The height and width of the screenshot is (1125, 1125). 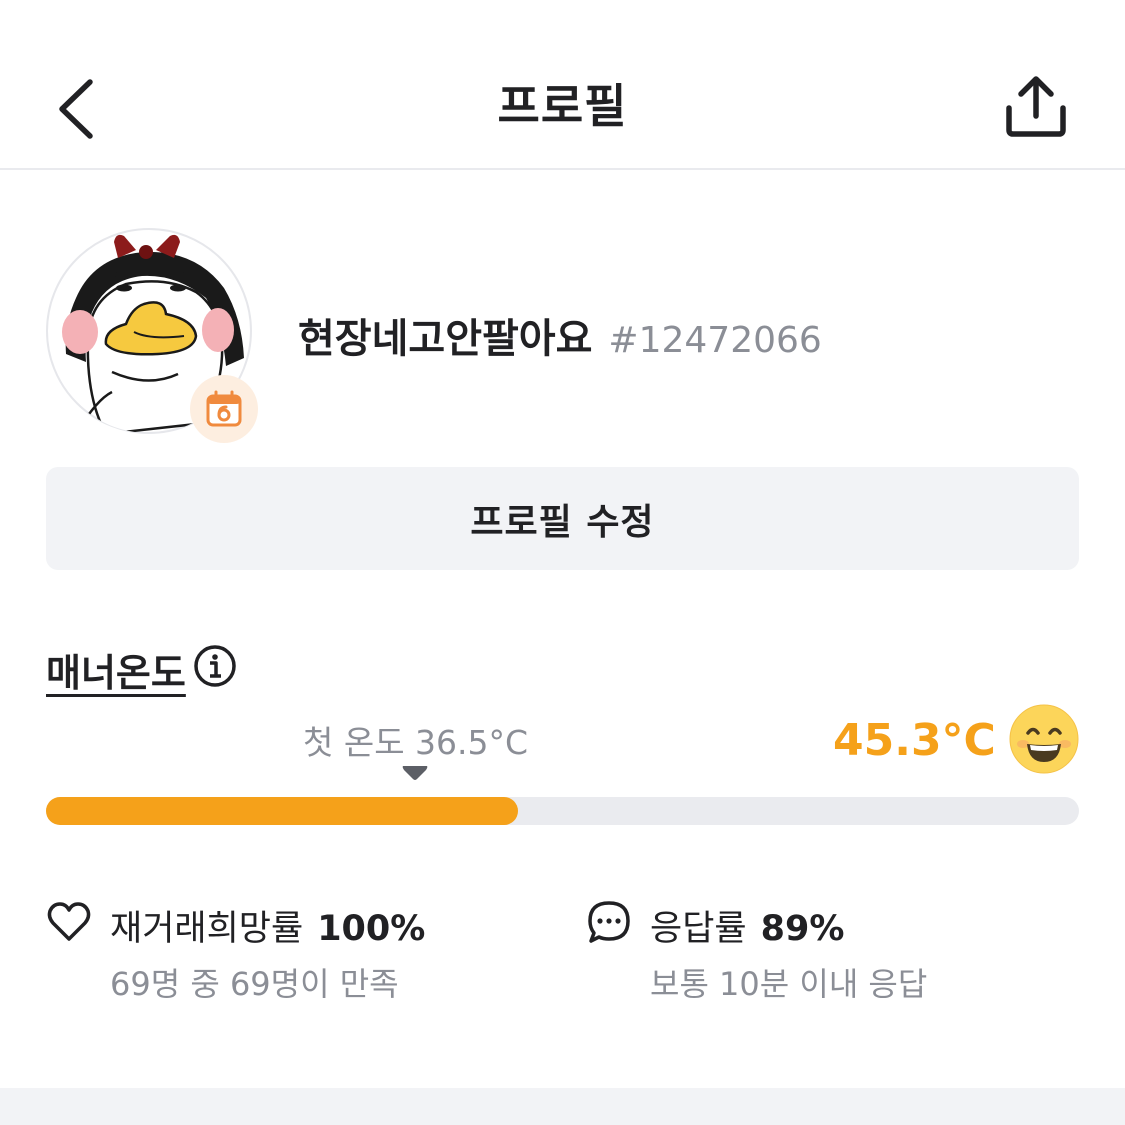 What do you see at coordinates (562, 811) in the screenshot?
I see `temperature-gauge` at bounding box center [562, 811].